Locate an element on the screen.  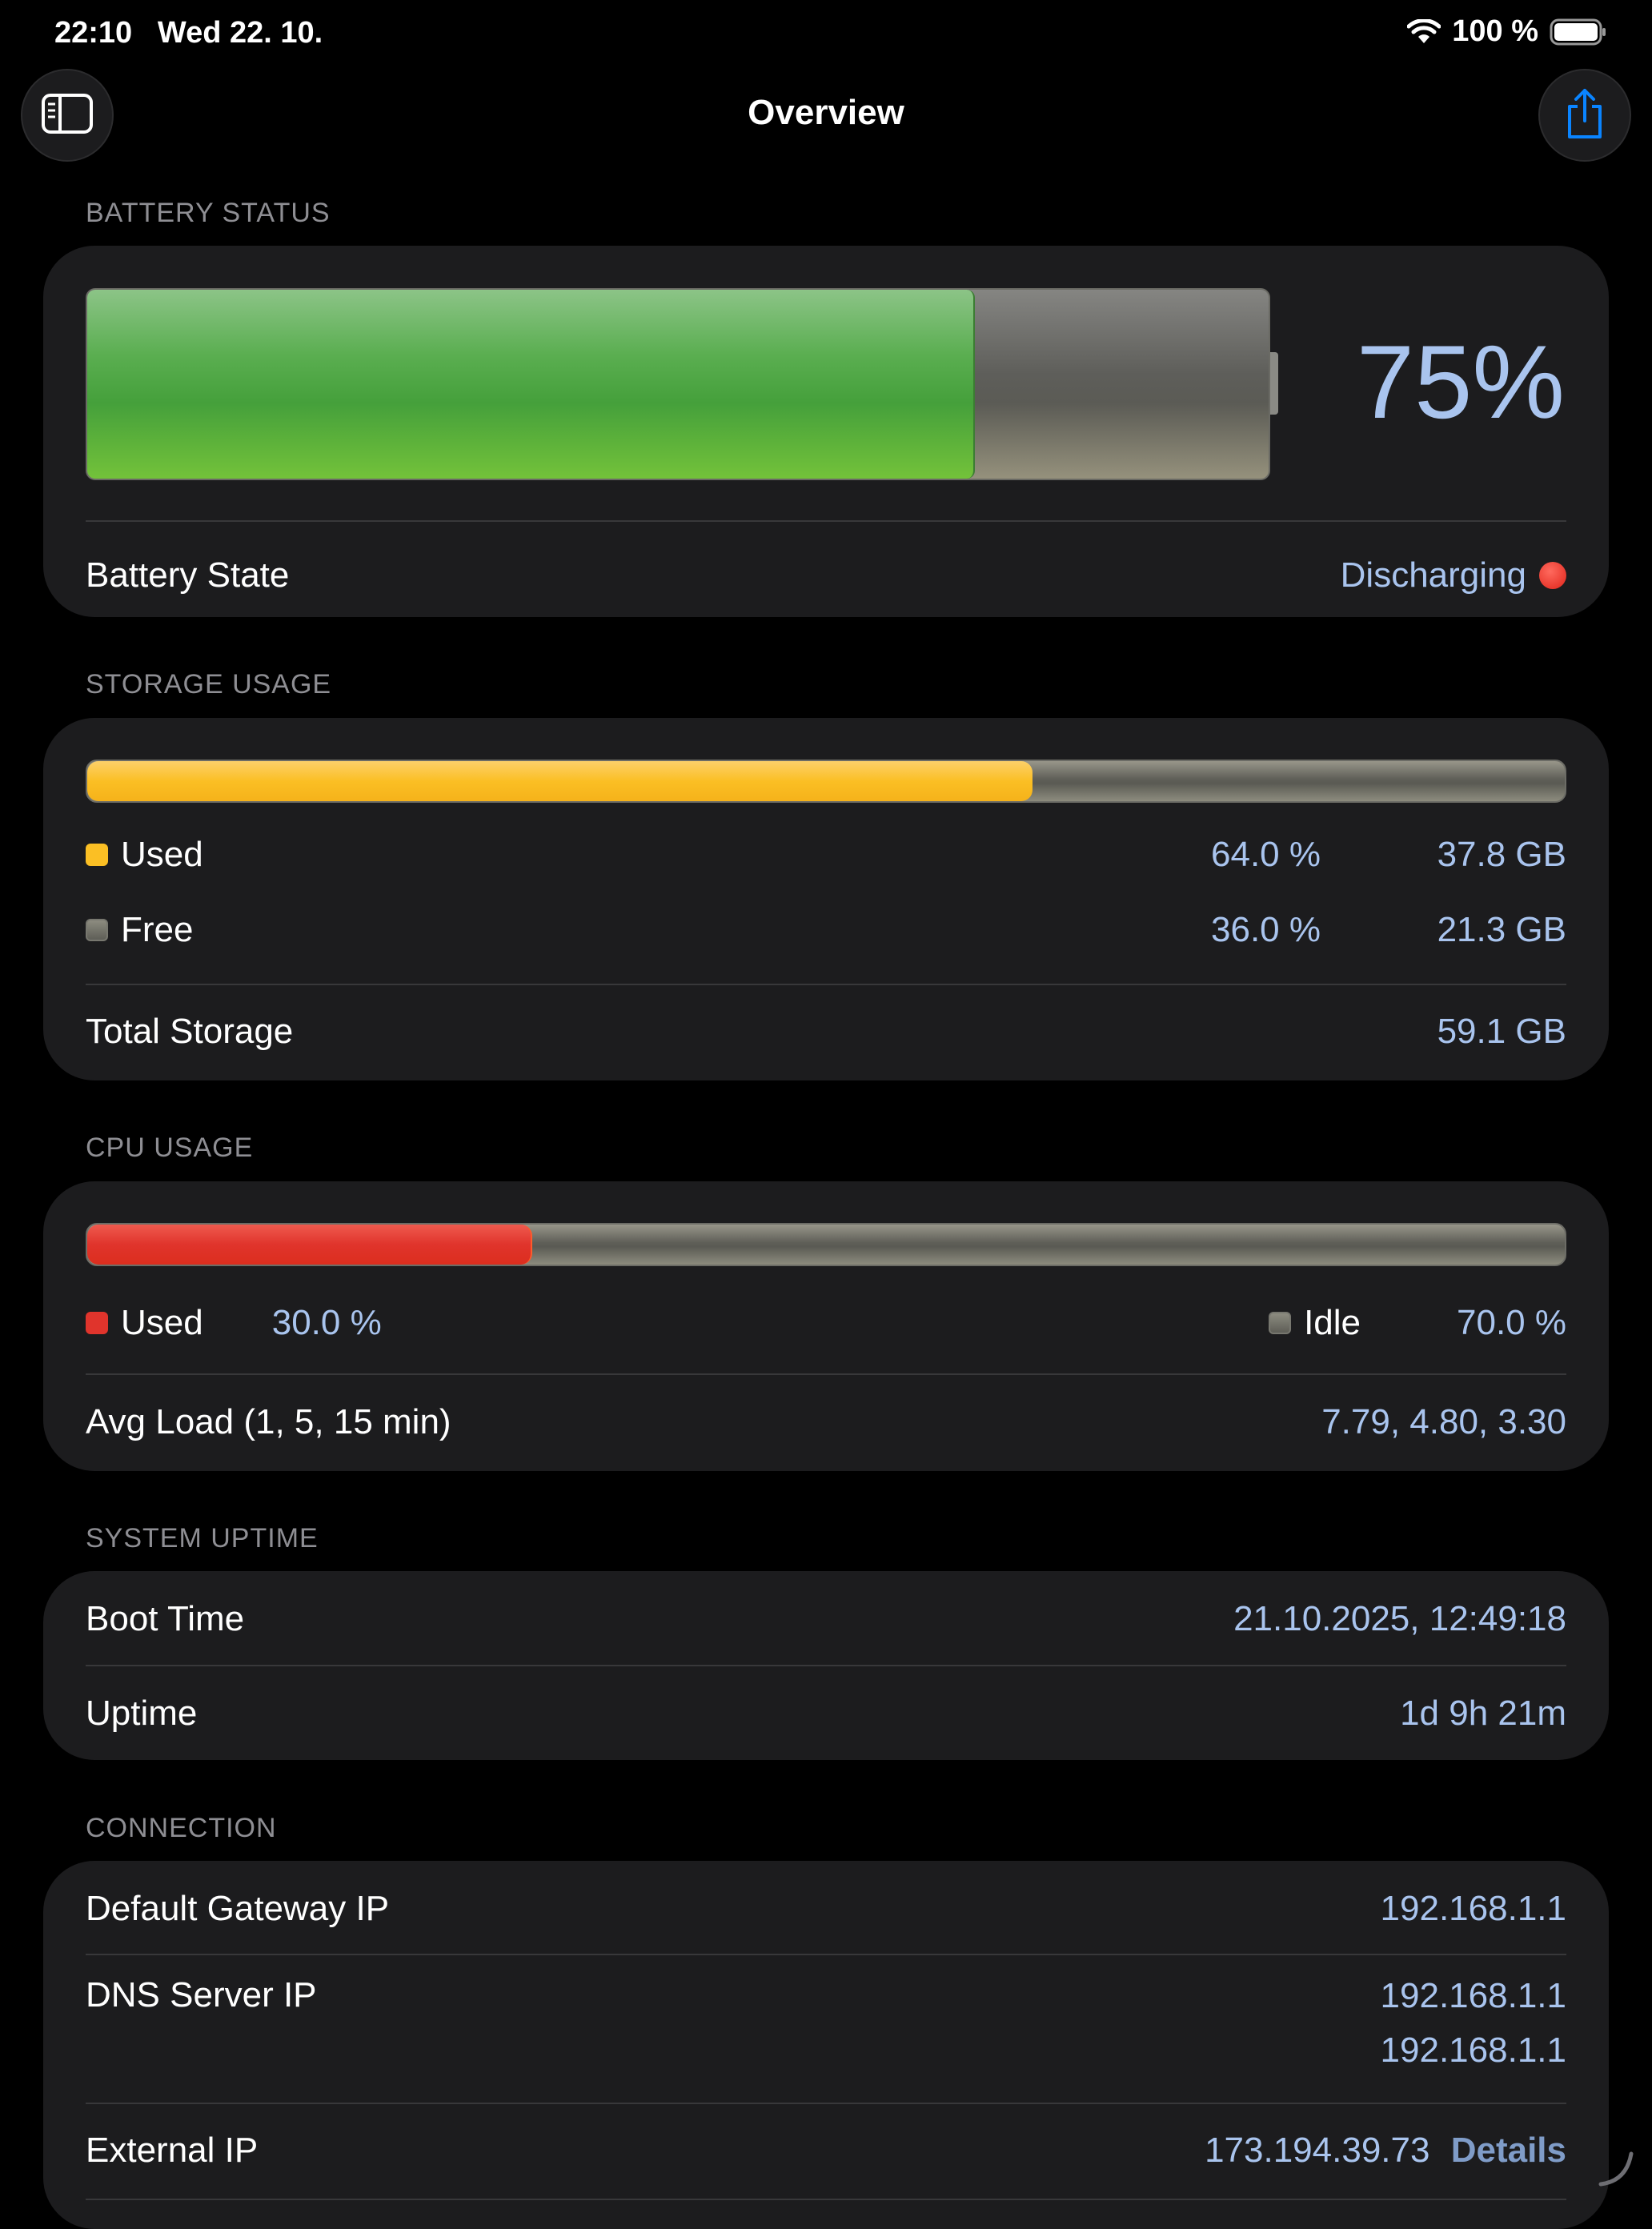
cpu-bar-used is located at coordinates (309, 1245).